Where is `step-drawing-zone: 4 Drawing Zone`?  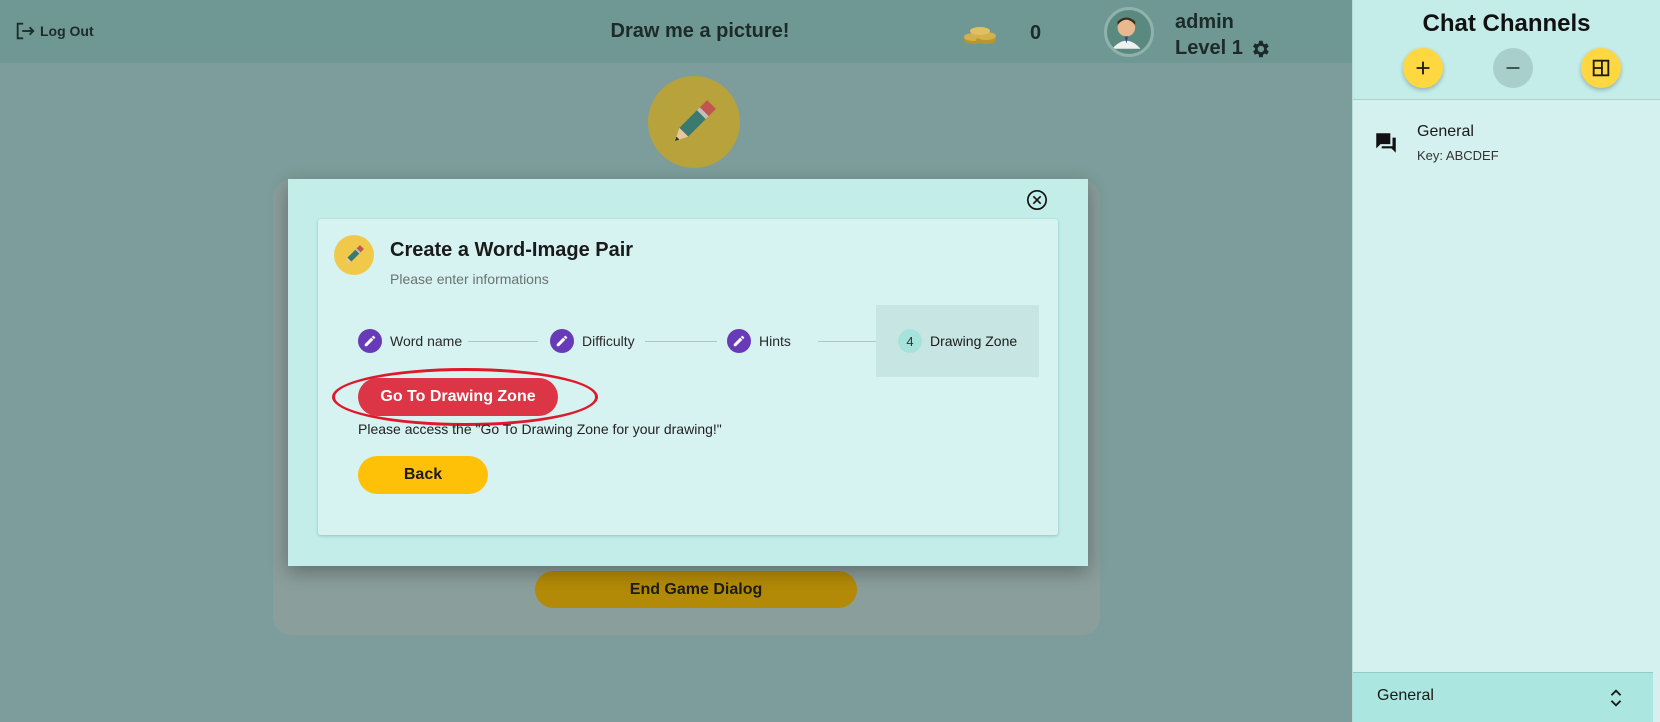 step-drawing-zone: 4 Drawing Zone is located at coordinates (958, 341).